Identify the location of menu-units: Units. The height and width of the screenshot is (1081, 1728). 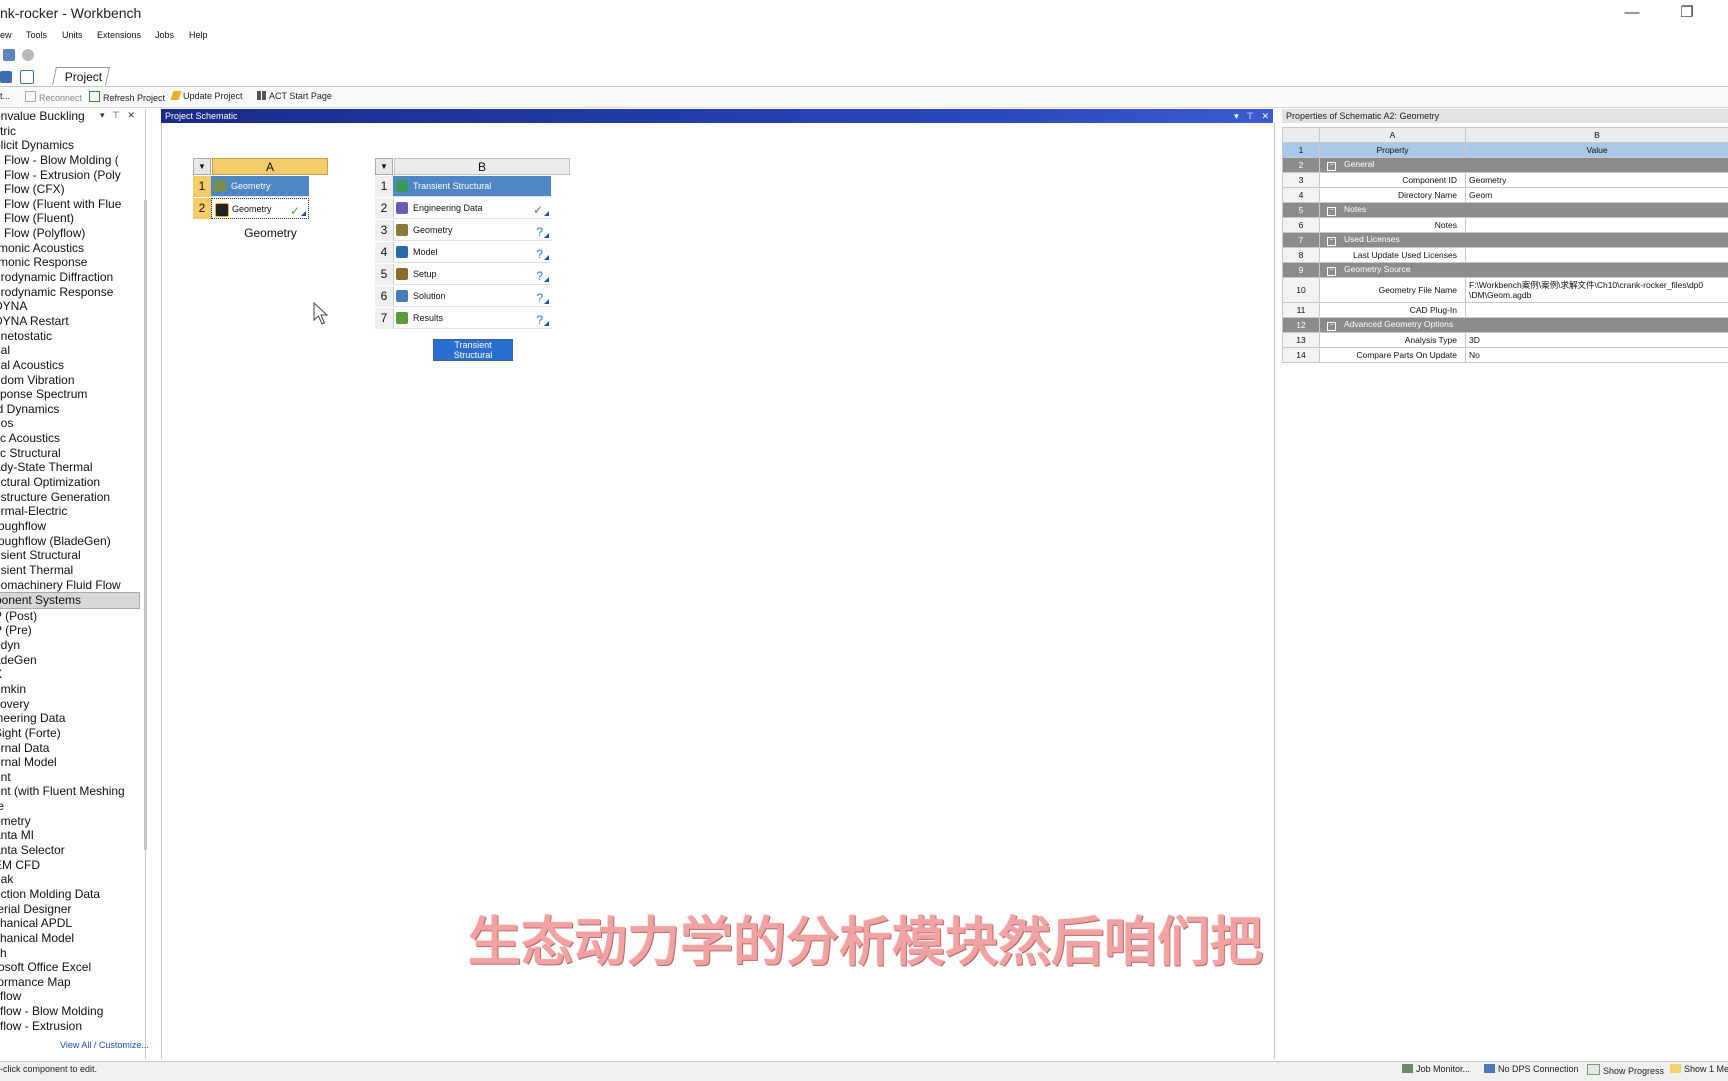
(72, 35).